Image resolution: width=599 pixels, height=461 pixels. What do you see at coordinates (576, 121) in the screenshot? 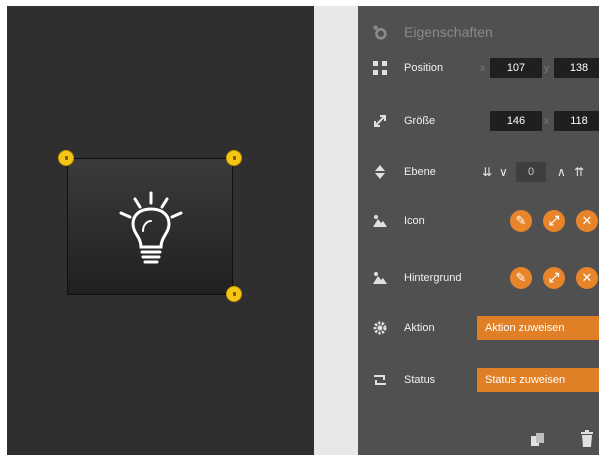
I see `size-height-input: 118` at bounding box center [576, 121].